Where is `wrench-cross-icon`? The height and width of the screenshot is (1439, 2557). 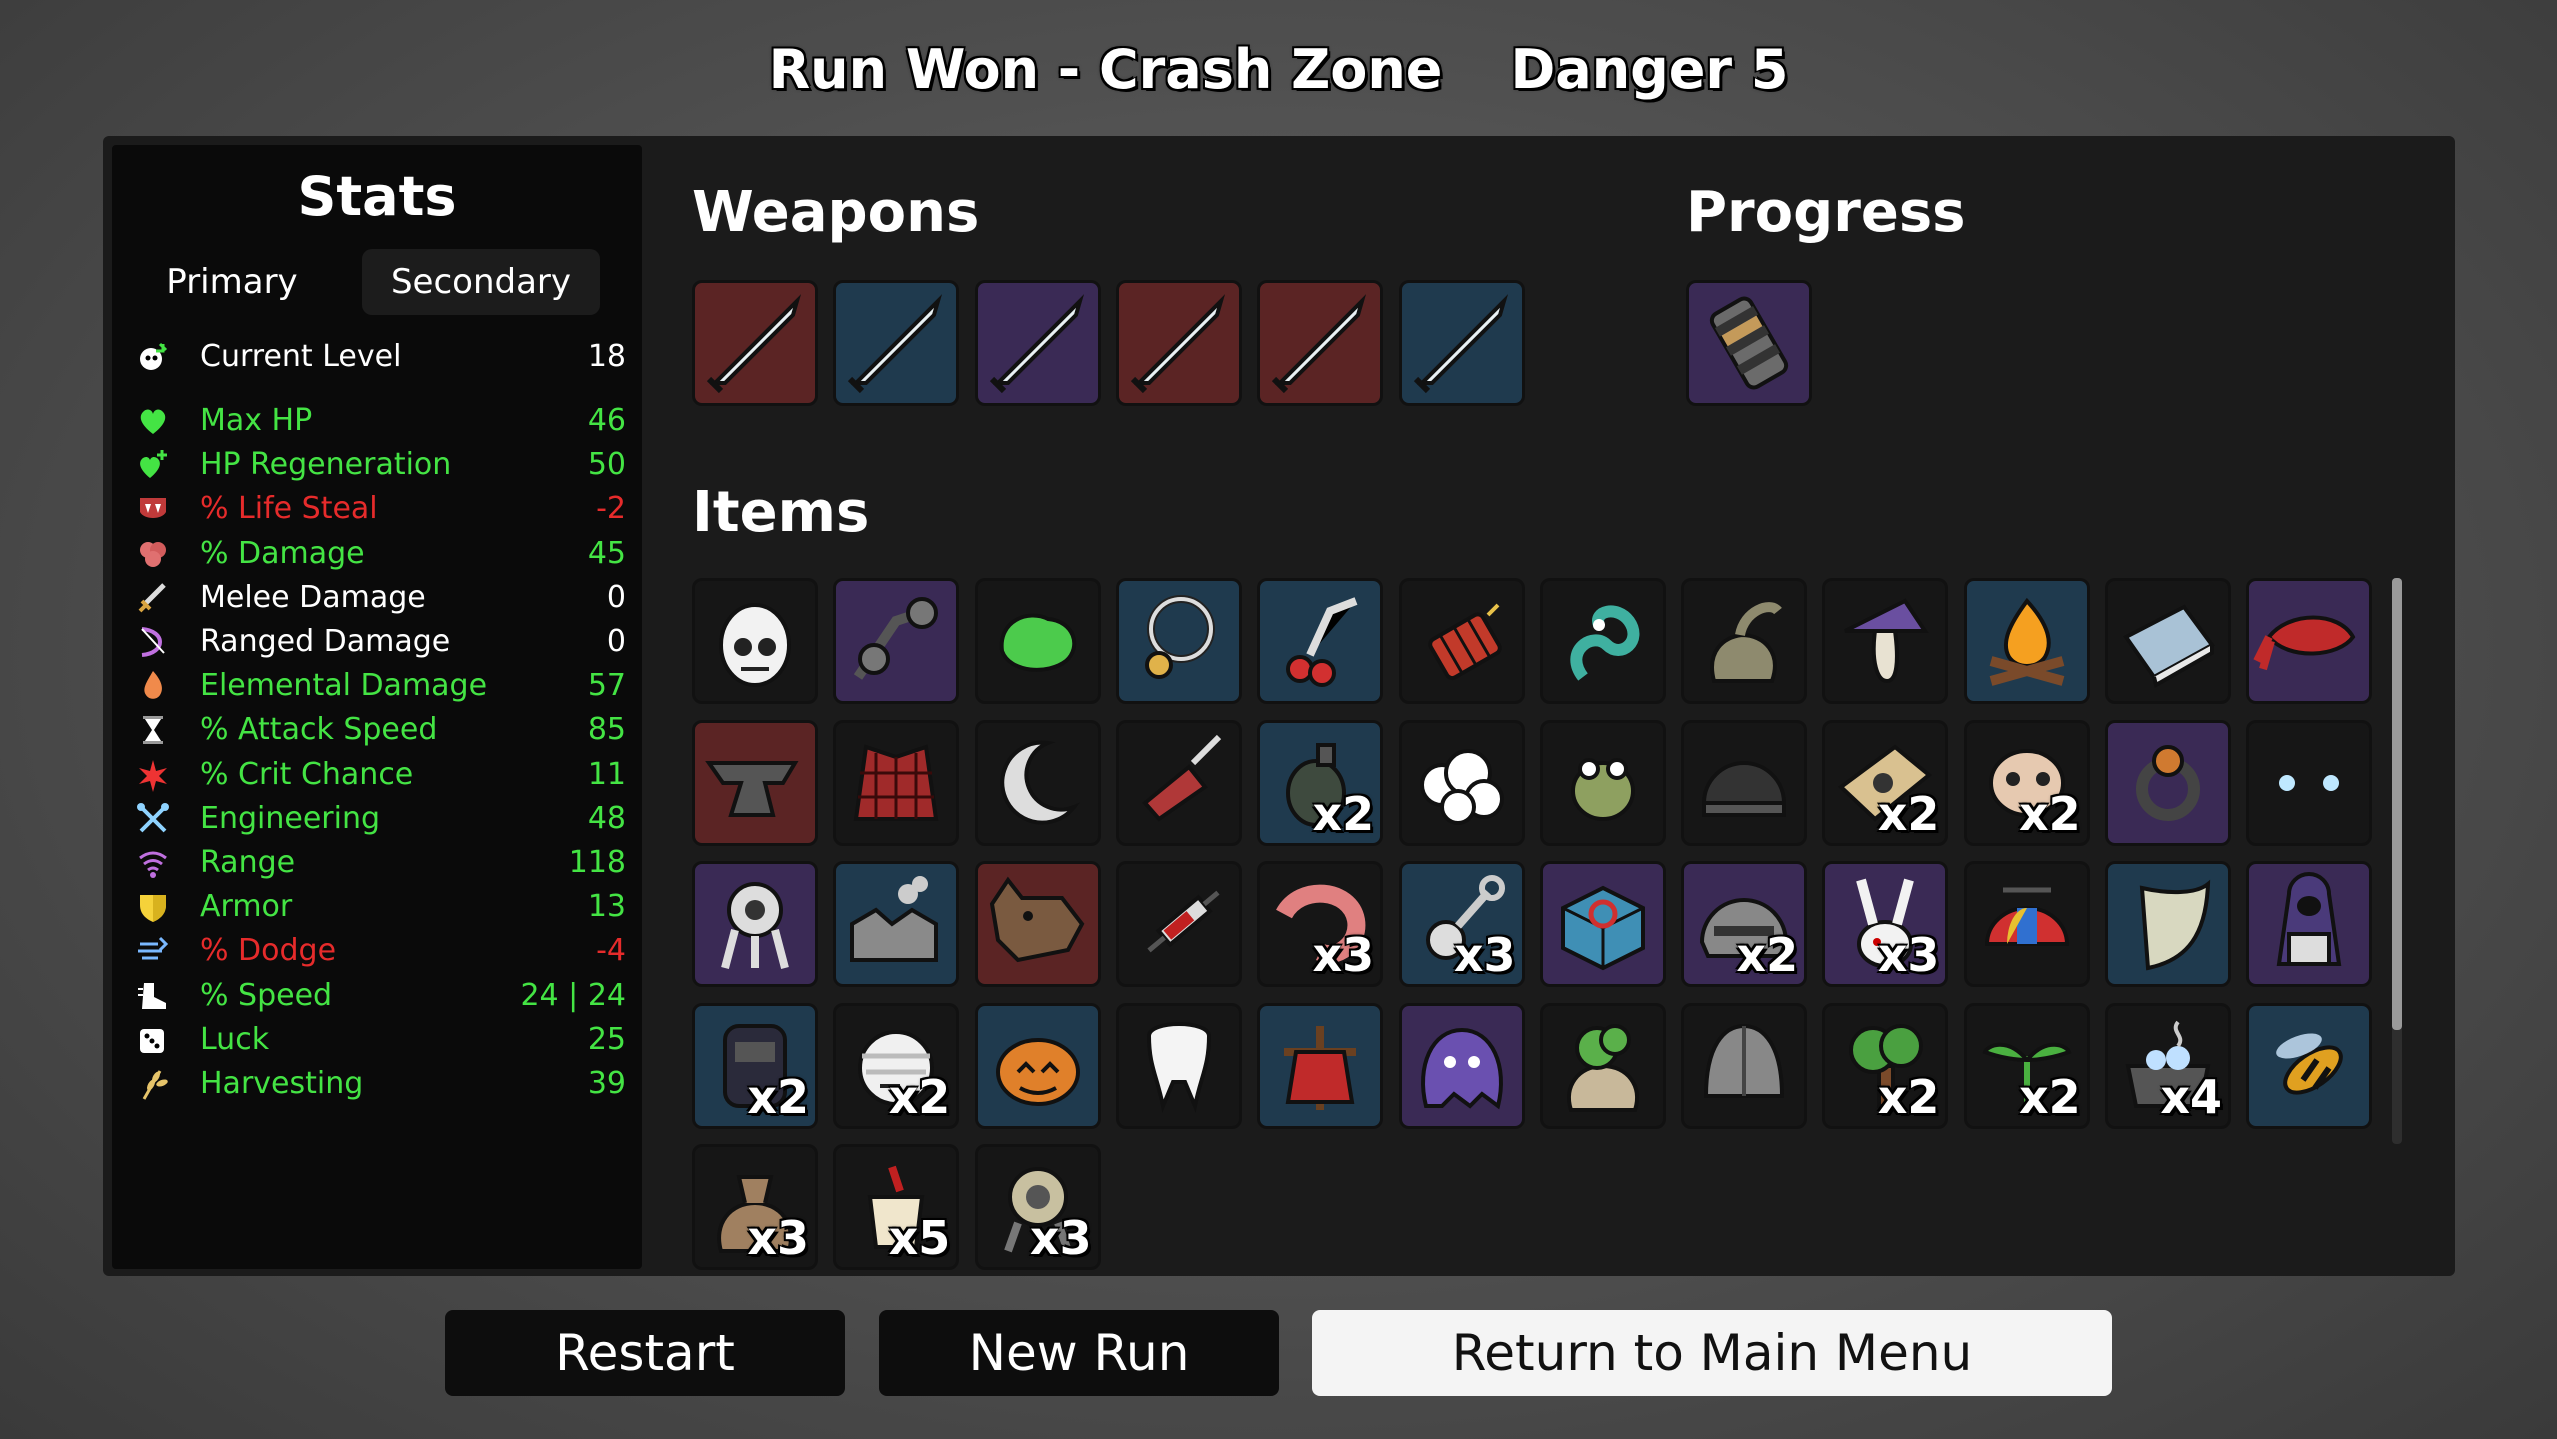 wrench-cross-icon is located at coordinates (153, 819).